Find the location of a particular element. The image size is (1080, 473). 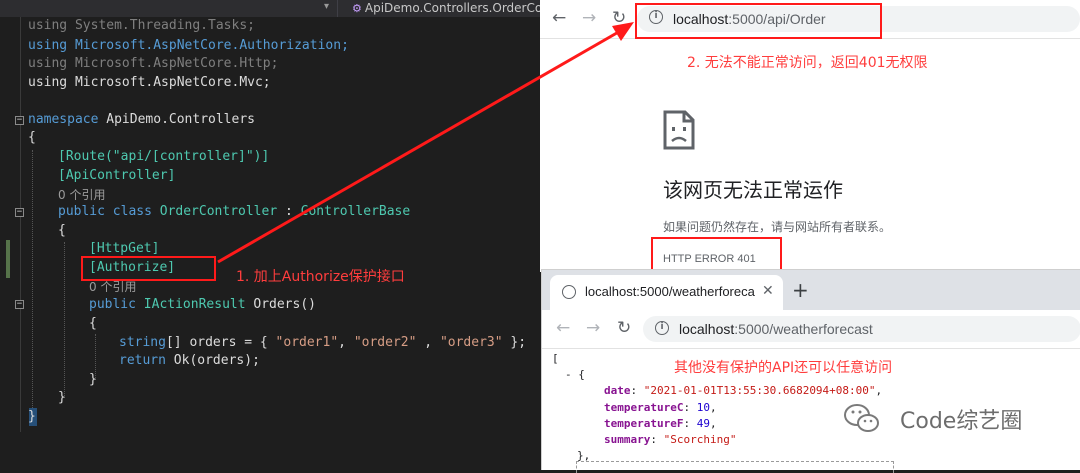

keyword: string is located at coordinates (142, 342).